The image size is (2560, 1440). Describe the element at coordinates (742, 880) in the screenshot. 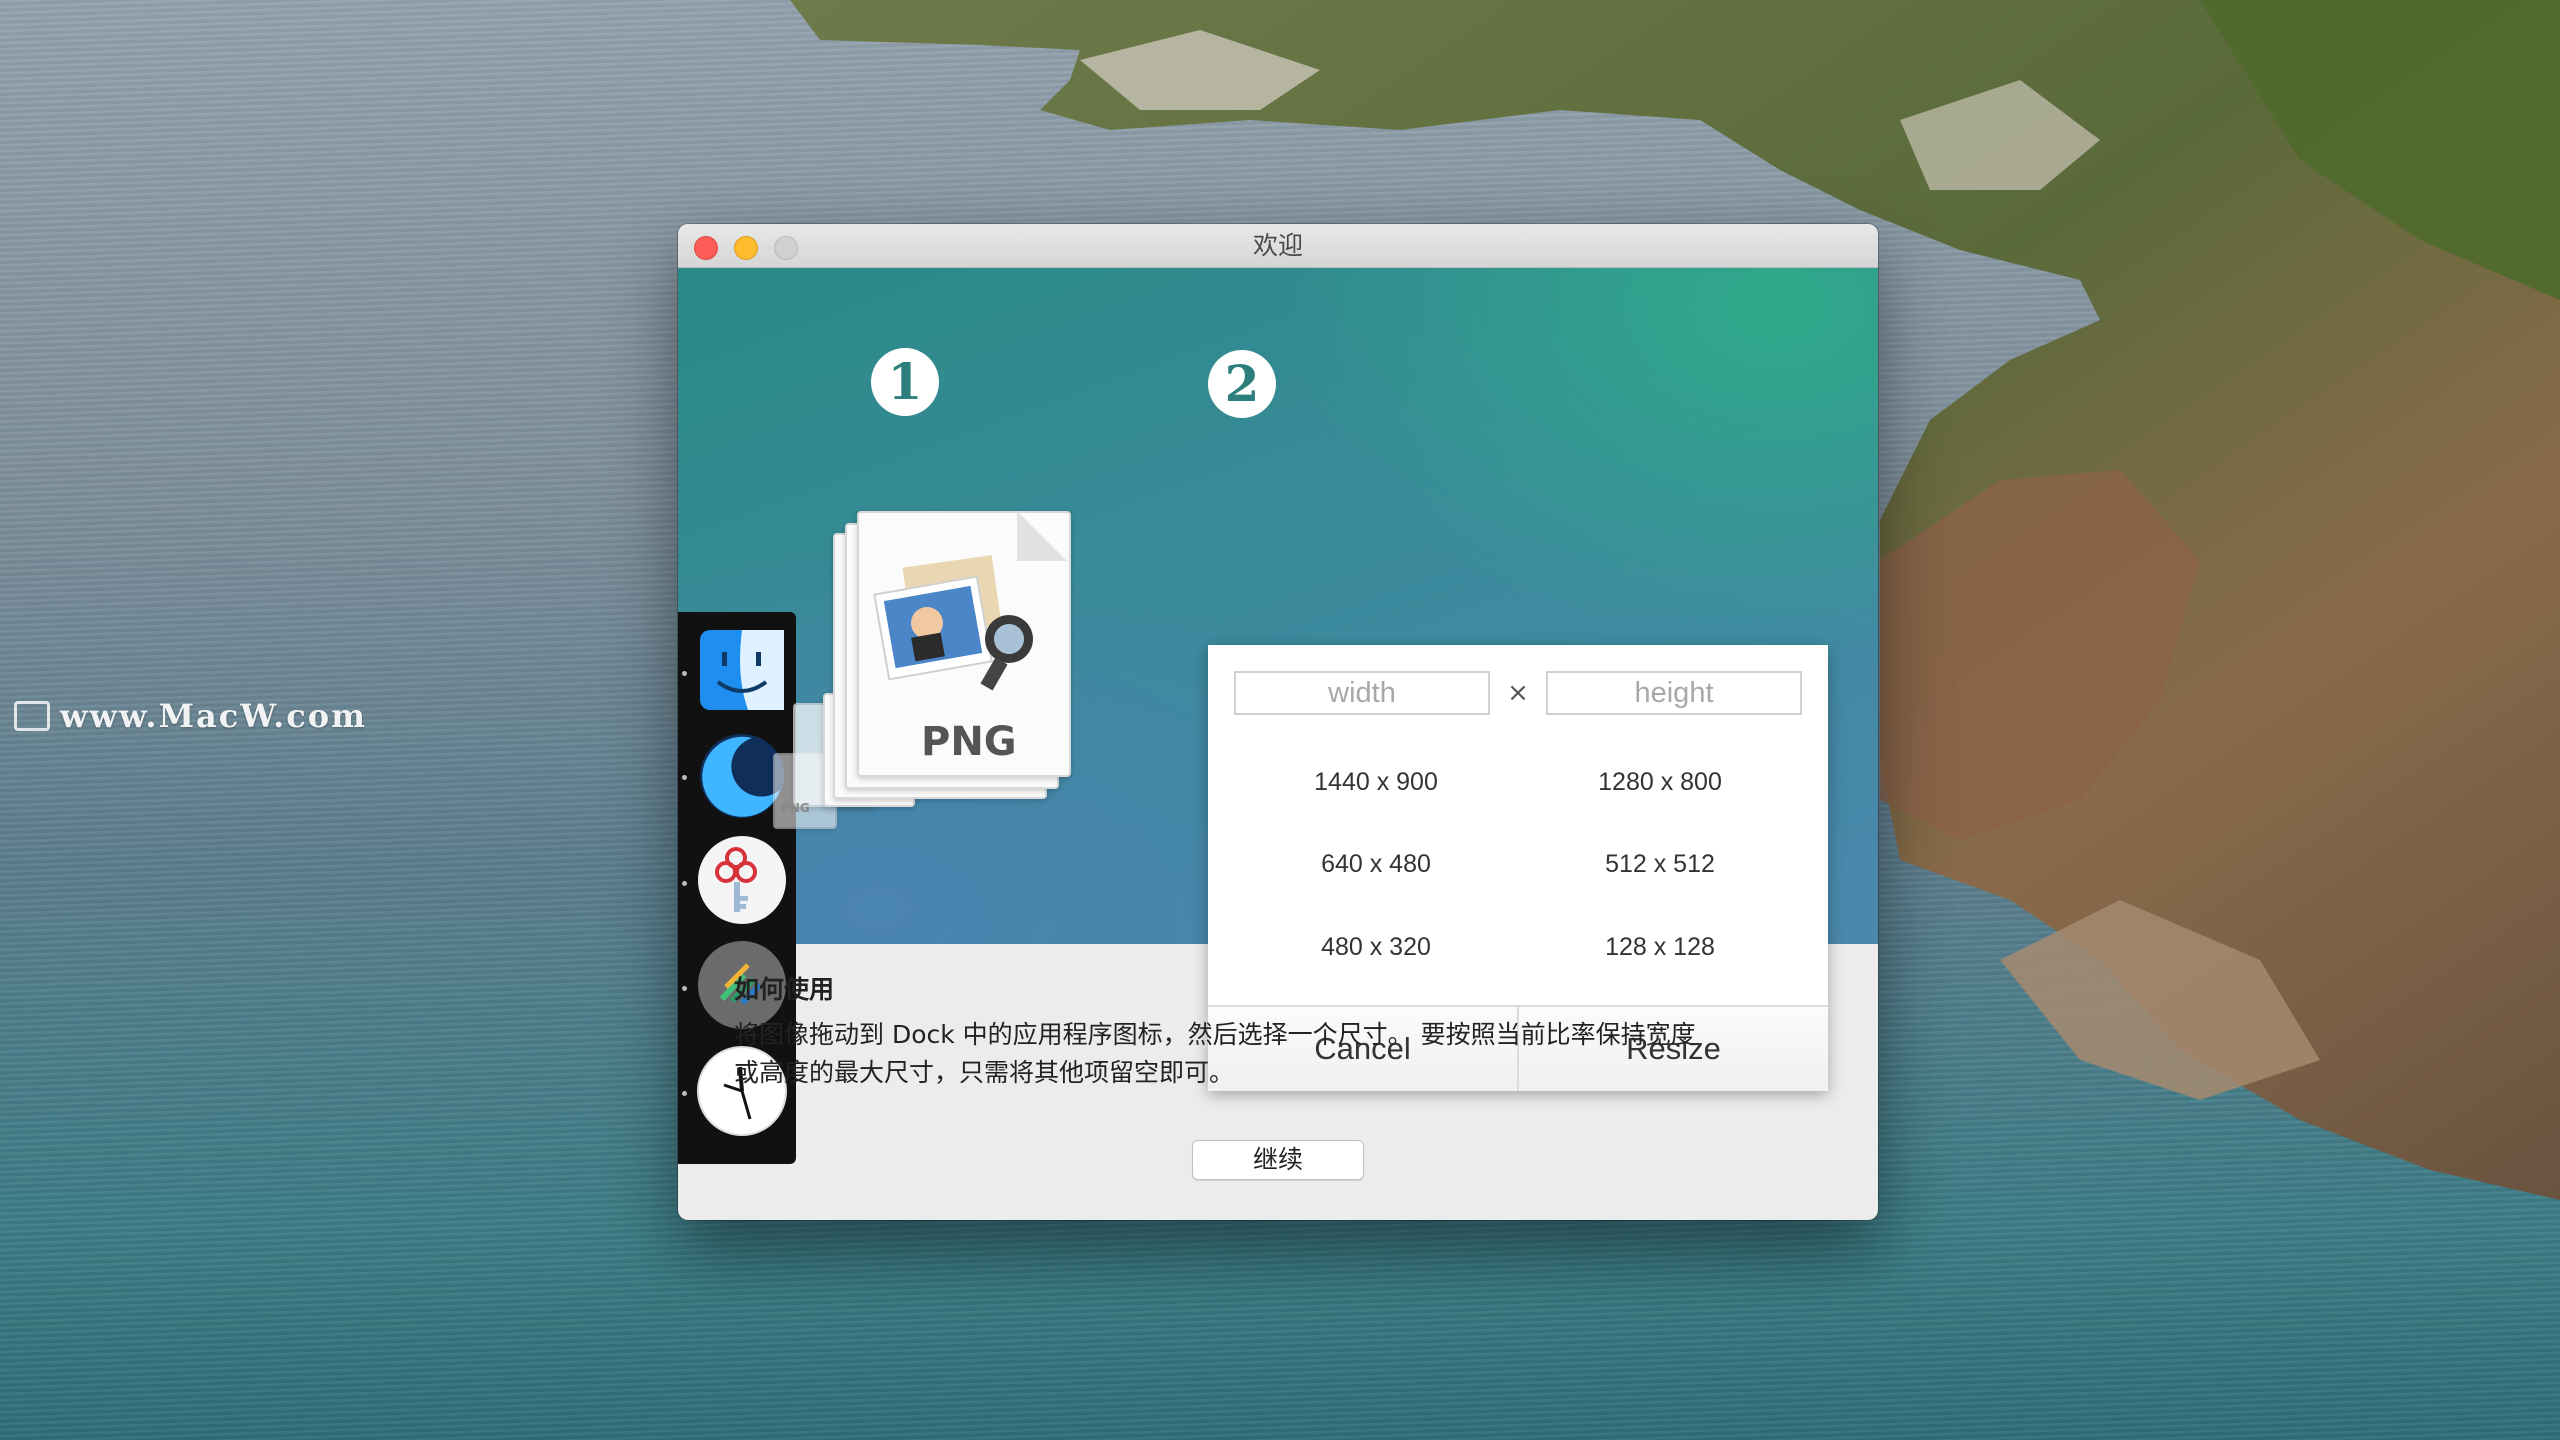

I see `key-app-icon` at that location.